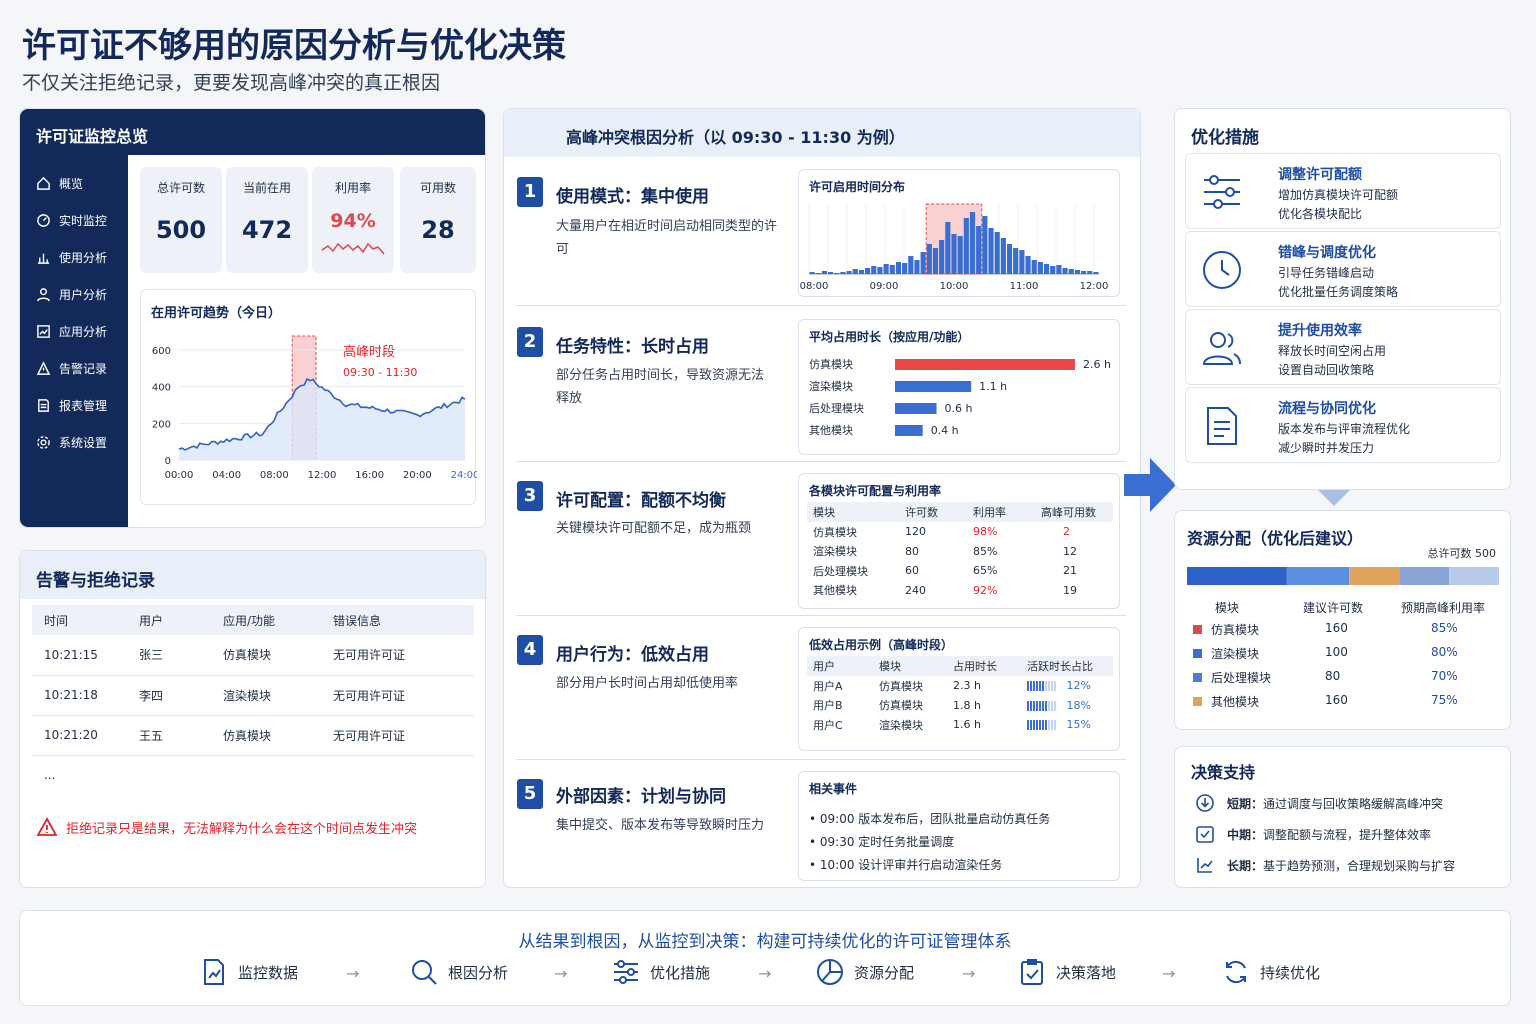 The image size is (1536, 1024). Describe the element at coordinates (397, 620) in the screenshot. I see `col-error: 错误信息` at that location.